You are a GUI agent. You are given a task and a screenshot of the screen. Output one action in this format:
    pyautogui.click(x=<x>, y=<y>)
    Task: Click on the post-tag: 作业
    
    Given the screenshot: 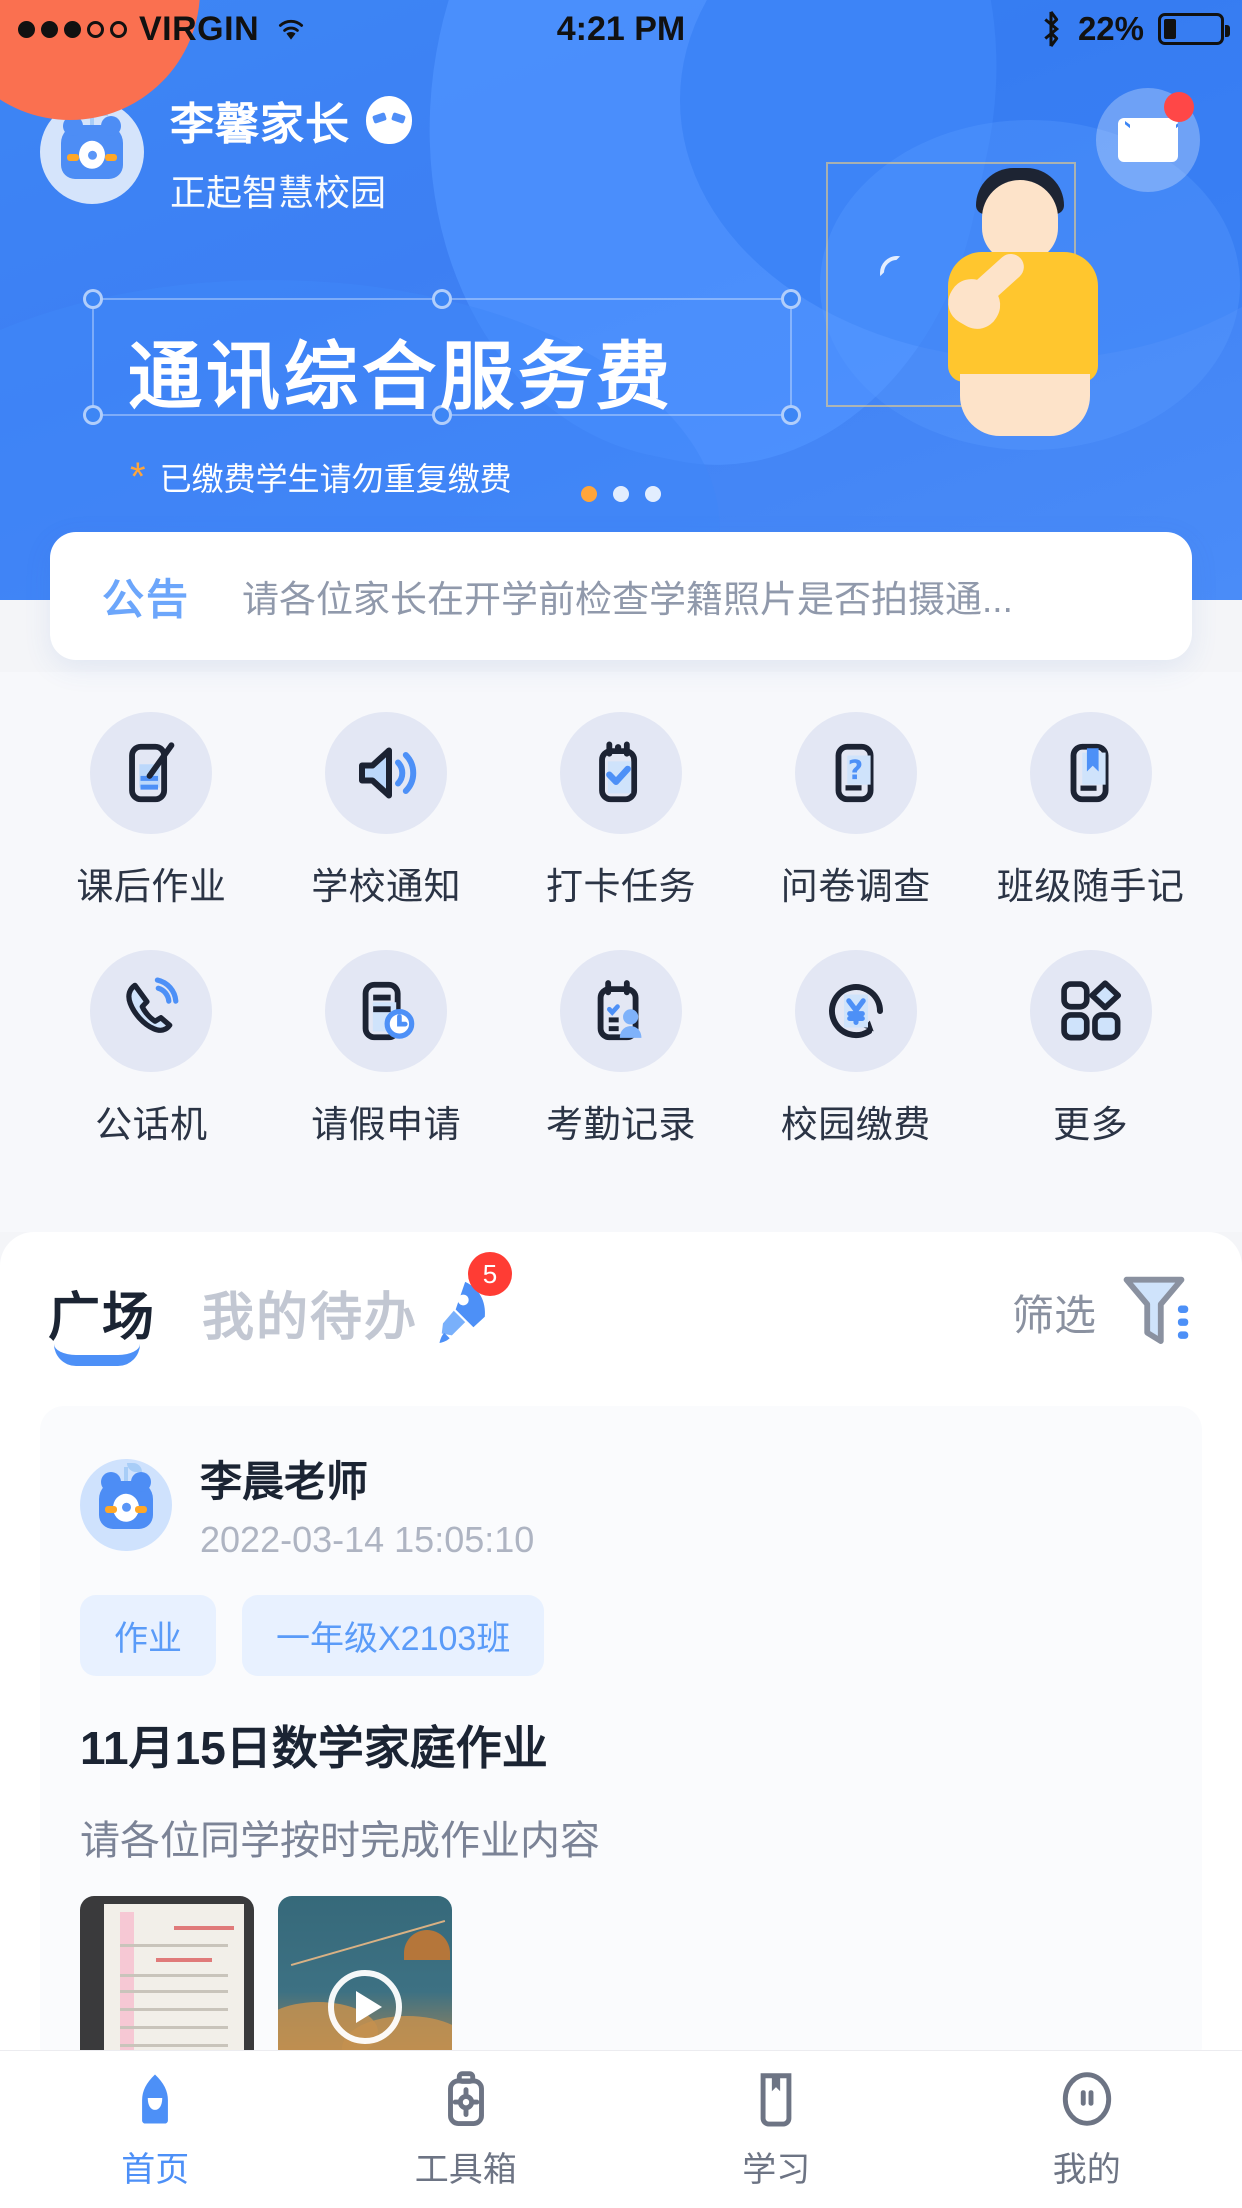 What is the action you would take?
    pyautogui.click(x=148, y=1635)
    